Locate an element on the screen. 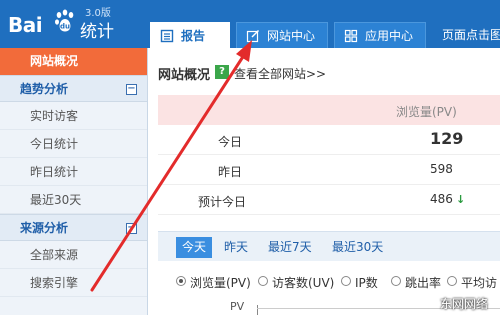 The width and height of the screenshot is (500, 315). sidebar-group-label: 趋势分析 is located at coordinates (44, 89).